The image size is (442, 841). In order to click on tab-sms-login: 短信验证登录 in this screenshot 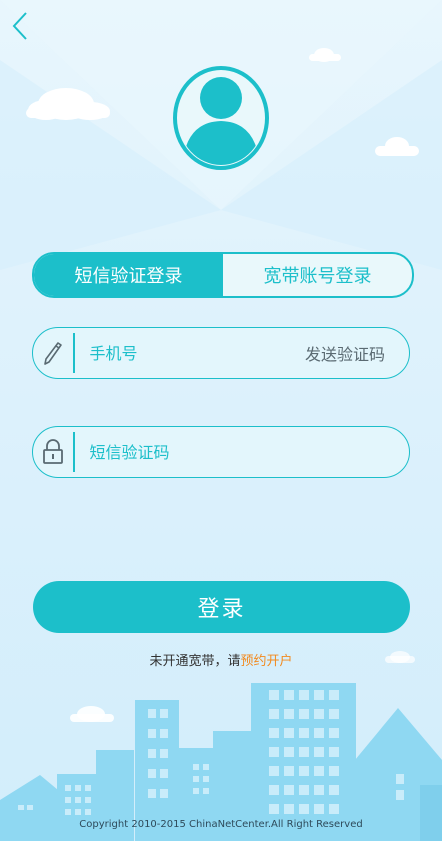, I will do `click(128, 275)`.